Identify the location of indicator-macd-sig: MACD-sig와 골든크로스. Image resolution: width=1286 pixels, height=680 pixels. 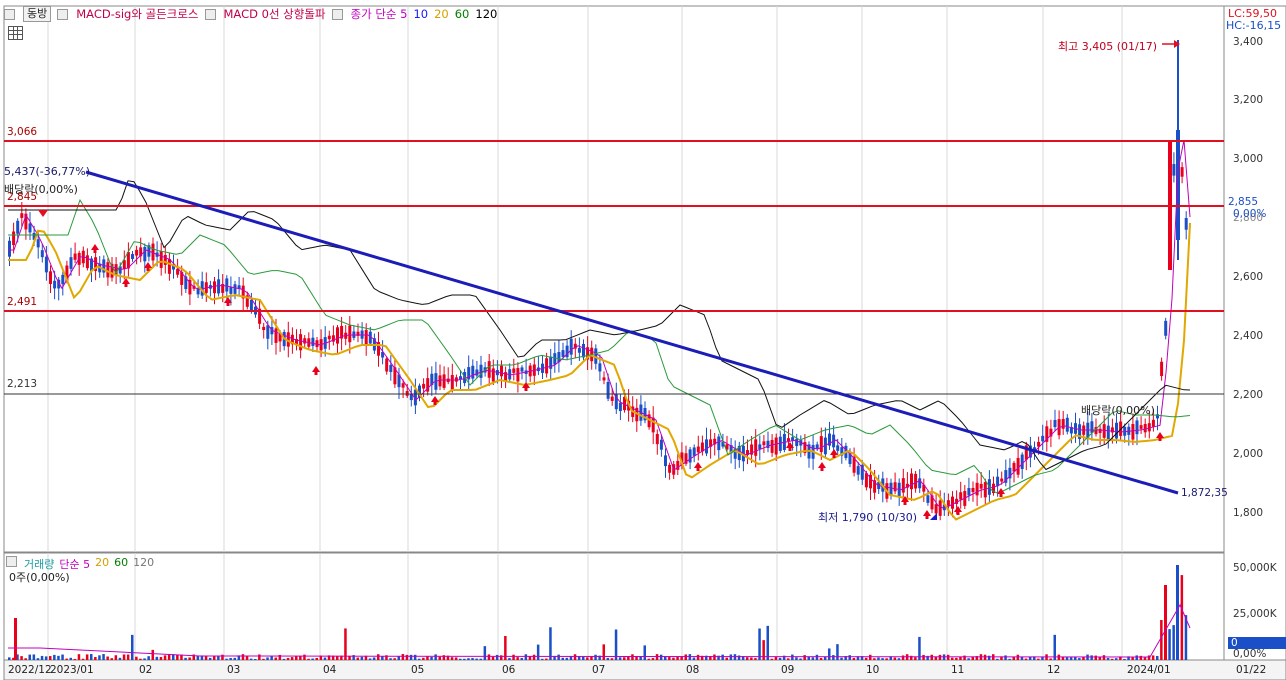
(137, 14).